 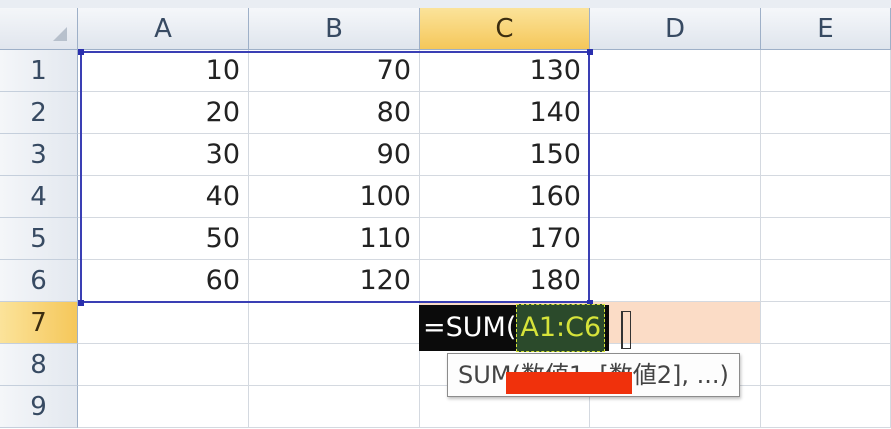 What do you see at coordinates (561, 328) in the screenshot?
I see `formula-range-reference: A1:C6` at bounding box center [561, 328].